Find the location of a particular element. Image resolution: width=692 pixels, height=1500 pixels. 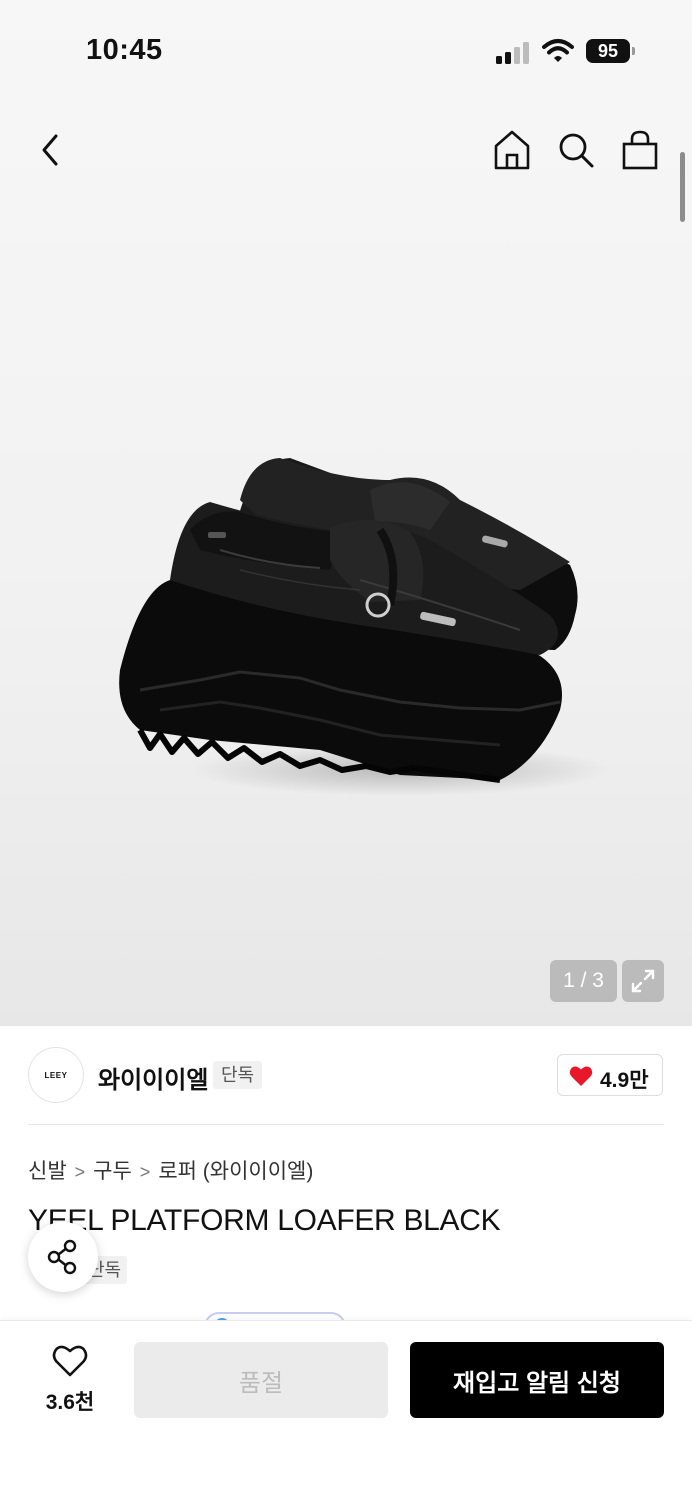

breadcrumb: 신발 > 구두 > 로퍼 (와이이이엘) is located at coordinates (170, 1170).